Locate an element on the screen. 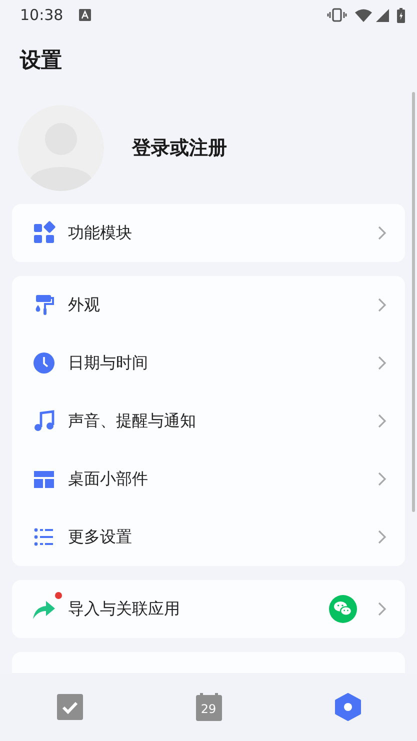 This screenshot has height=741, width=417. item-label: 导入与关联应用 is located at coordinates (124, 609).